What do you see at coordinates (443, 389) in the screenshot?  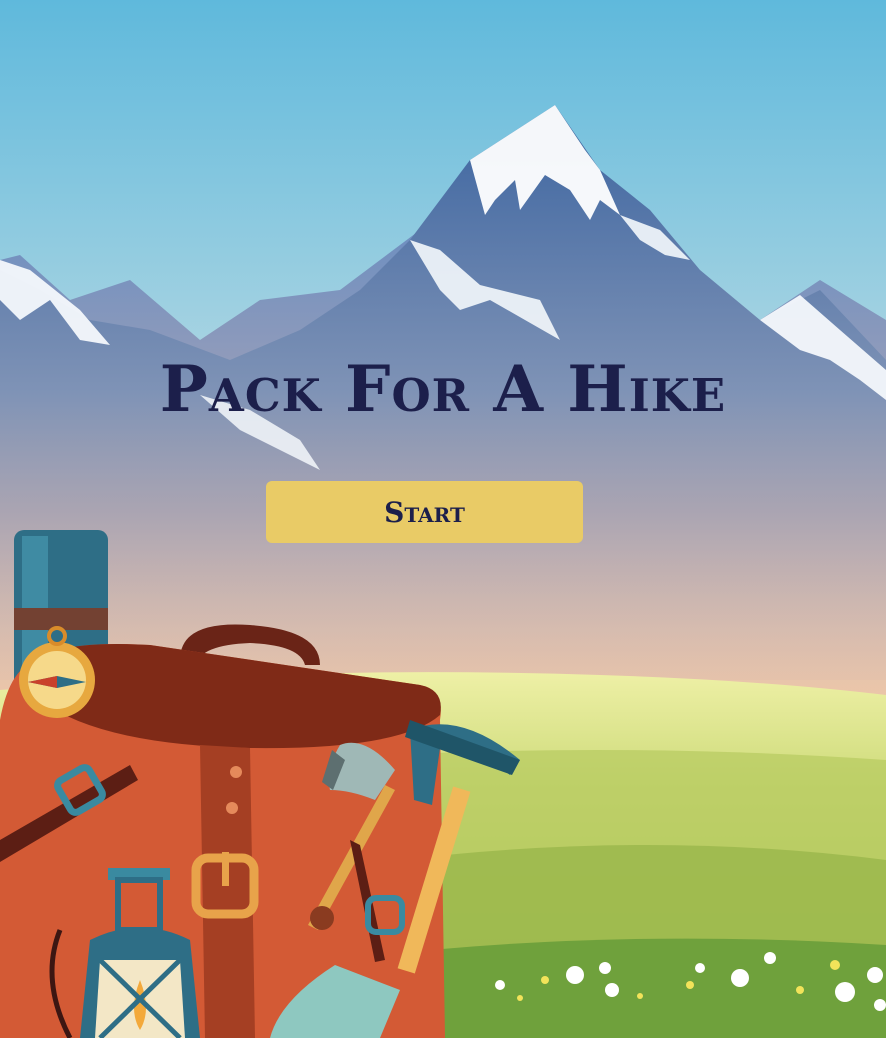 I see `game-title: Pack For A Hike` at bounding box center [443, 389].